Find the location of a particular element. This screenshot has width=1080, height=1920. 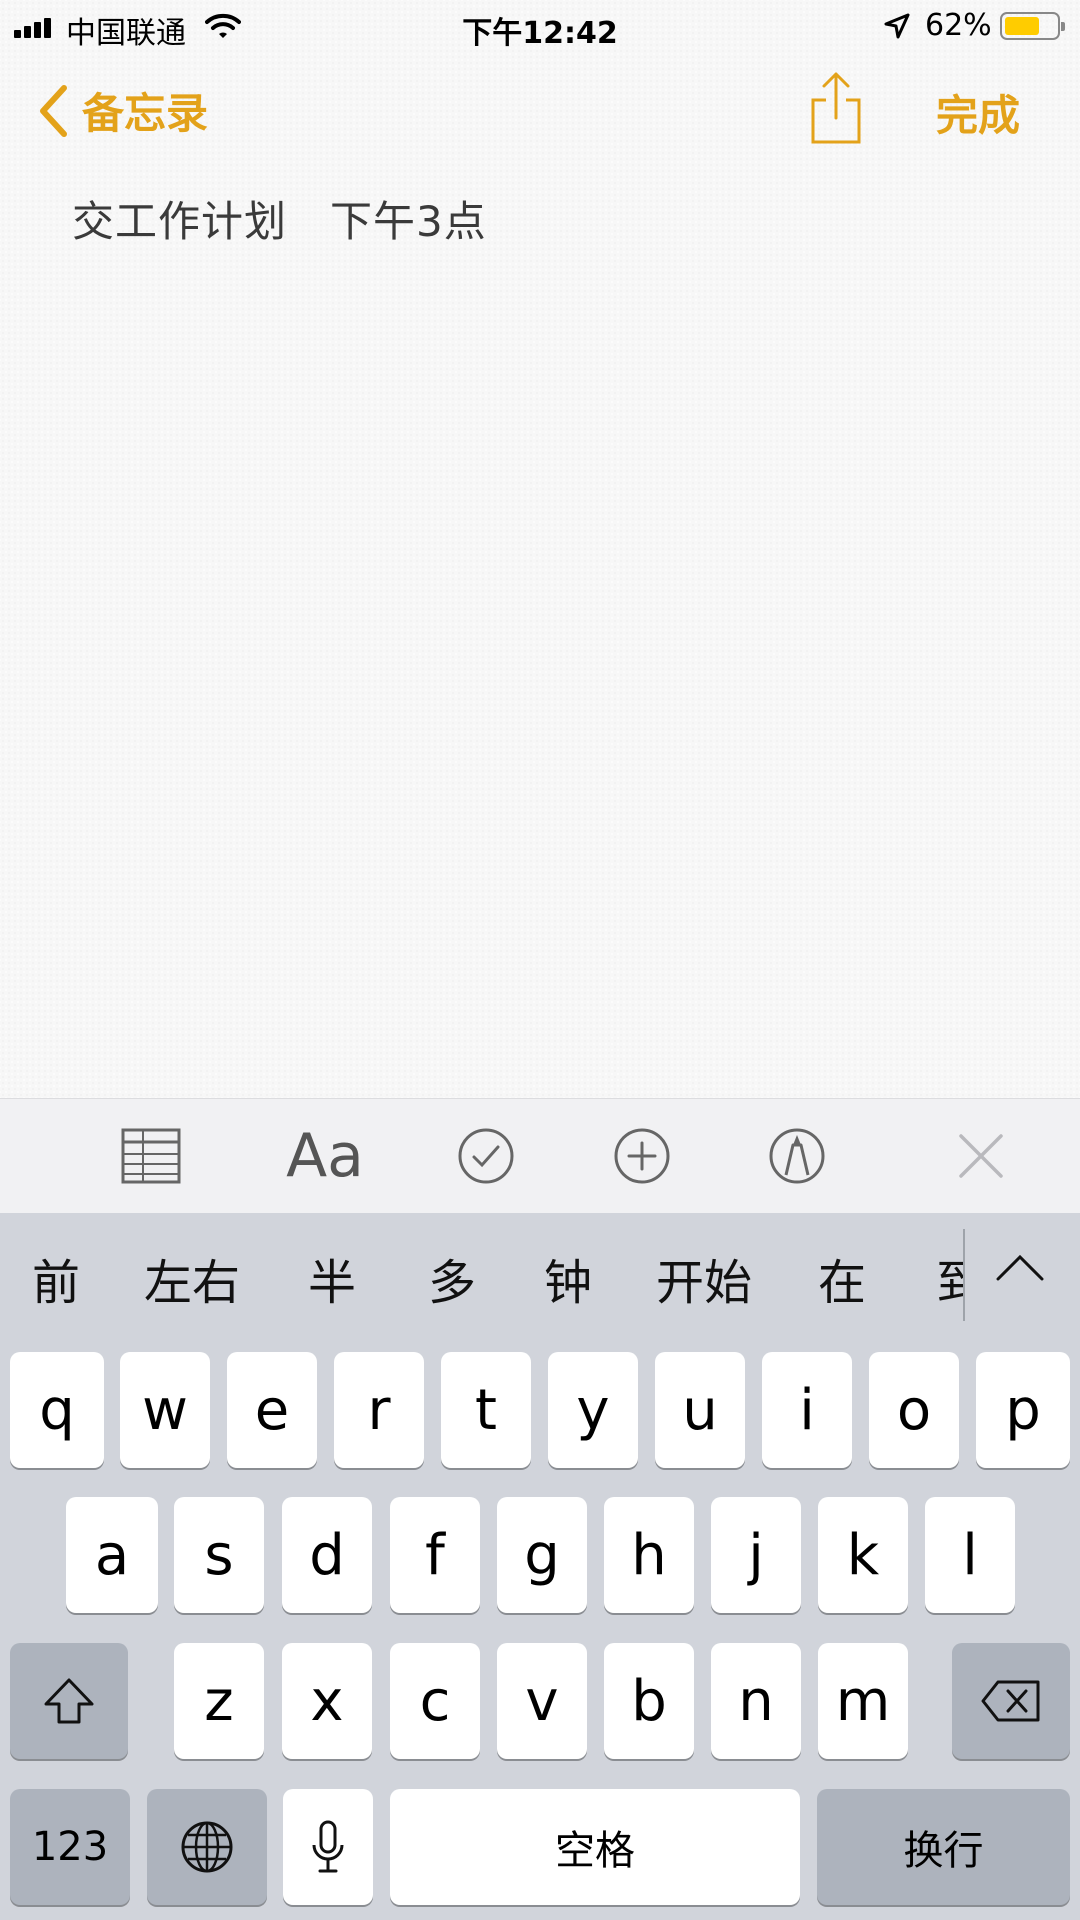

candidate-item: 在 is located at coordinates (842, 1278).